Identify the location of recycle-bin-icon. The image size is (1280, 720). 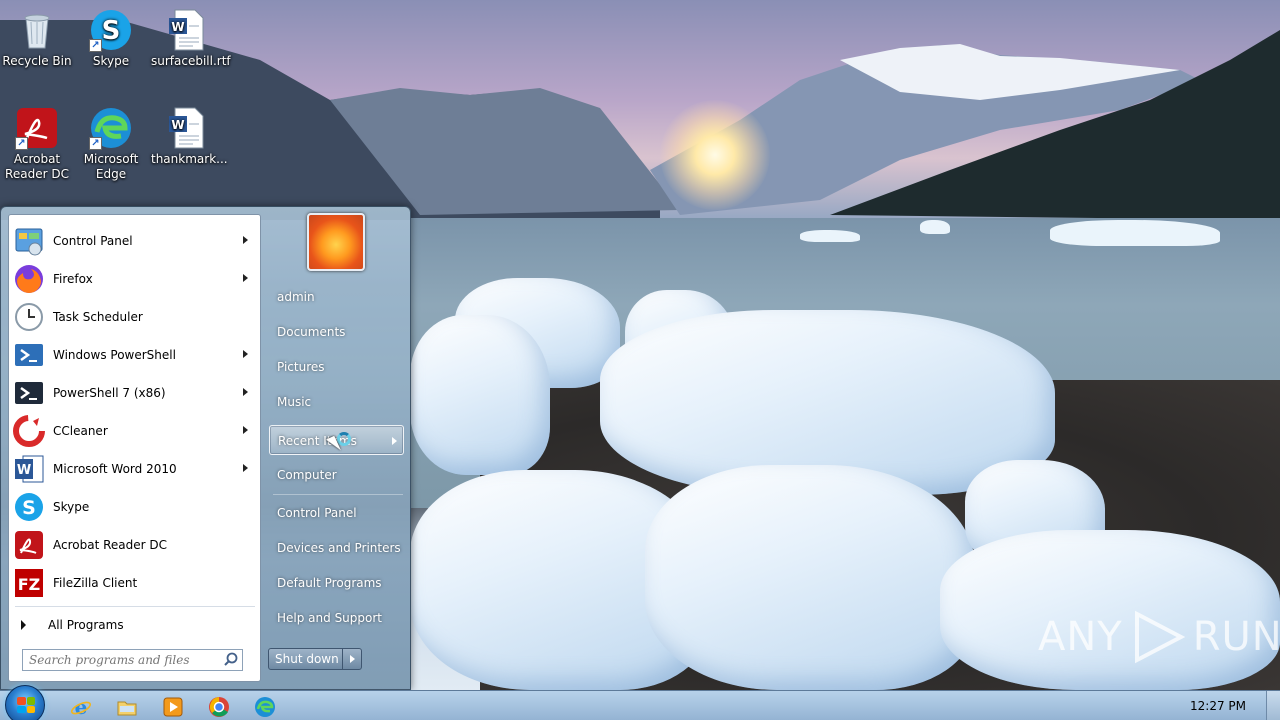
(37, 30).